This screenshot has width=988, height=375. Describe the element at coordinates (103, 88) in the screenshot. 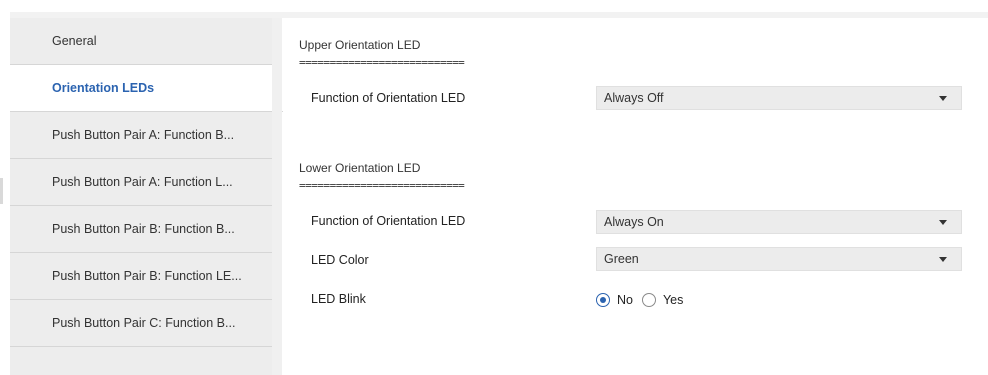

I see `sidebar-item-label: Orientation LEDs` at that location.